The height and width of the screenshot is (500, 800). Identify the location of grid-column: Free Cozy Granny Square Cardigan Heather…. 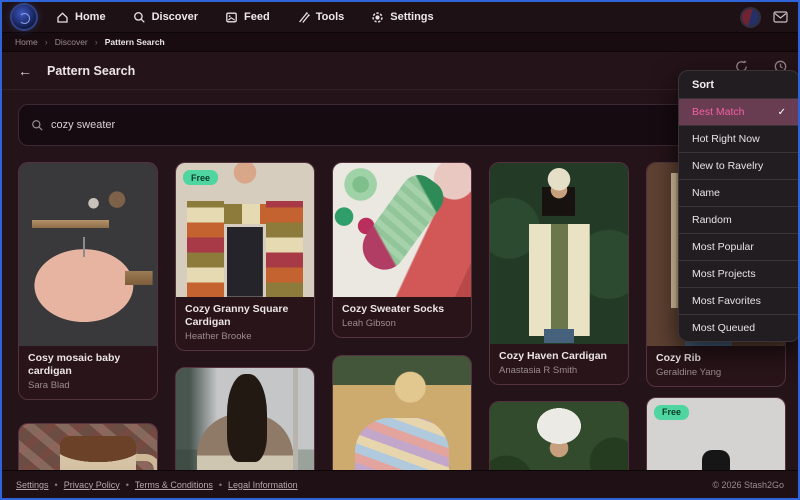
(245, 317).